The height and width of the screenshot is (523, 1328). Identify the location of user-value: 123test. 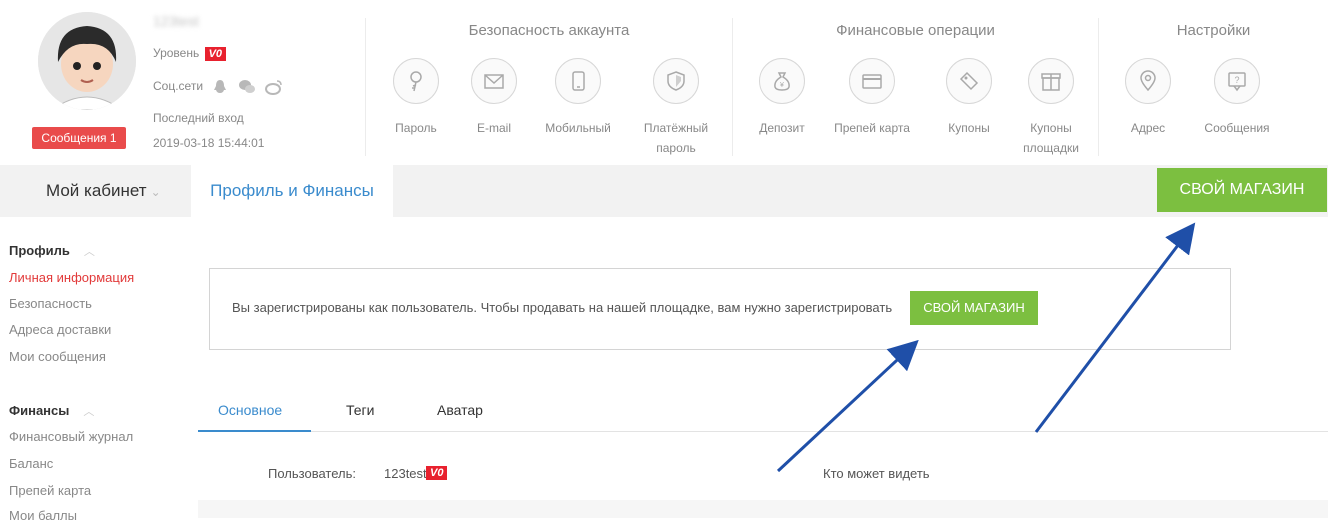
(405, 473).